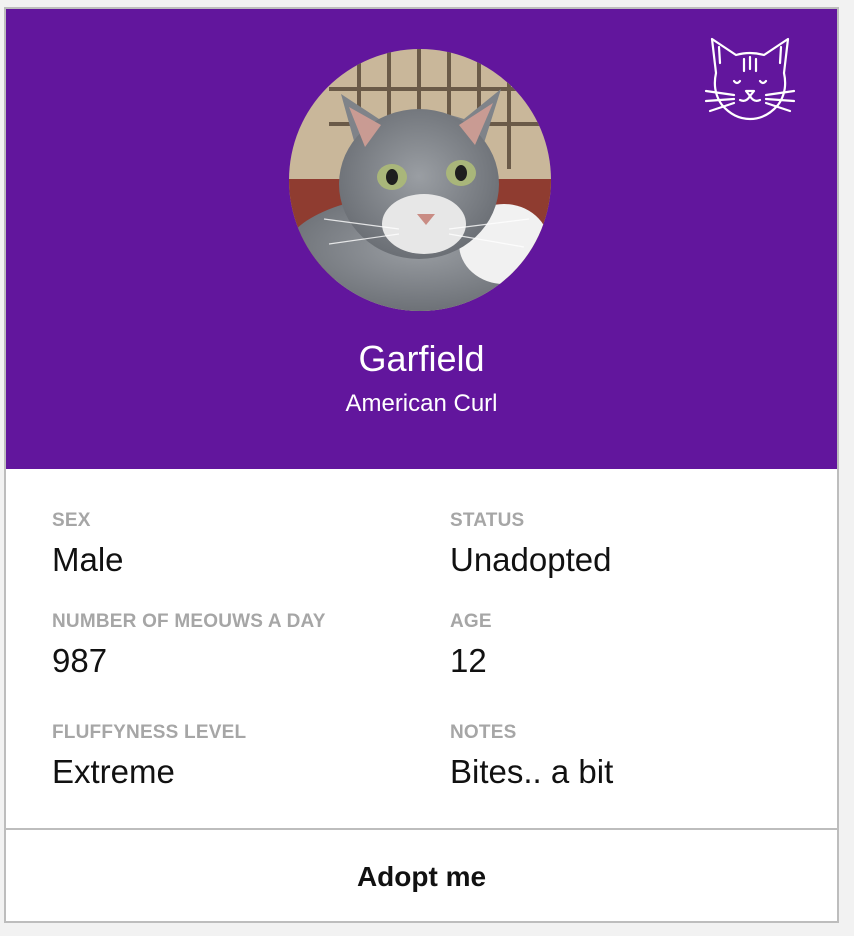 The height and width of the screenshot is (936, 854). I want to click on age-value: 12, so click(468, 660).